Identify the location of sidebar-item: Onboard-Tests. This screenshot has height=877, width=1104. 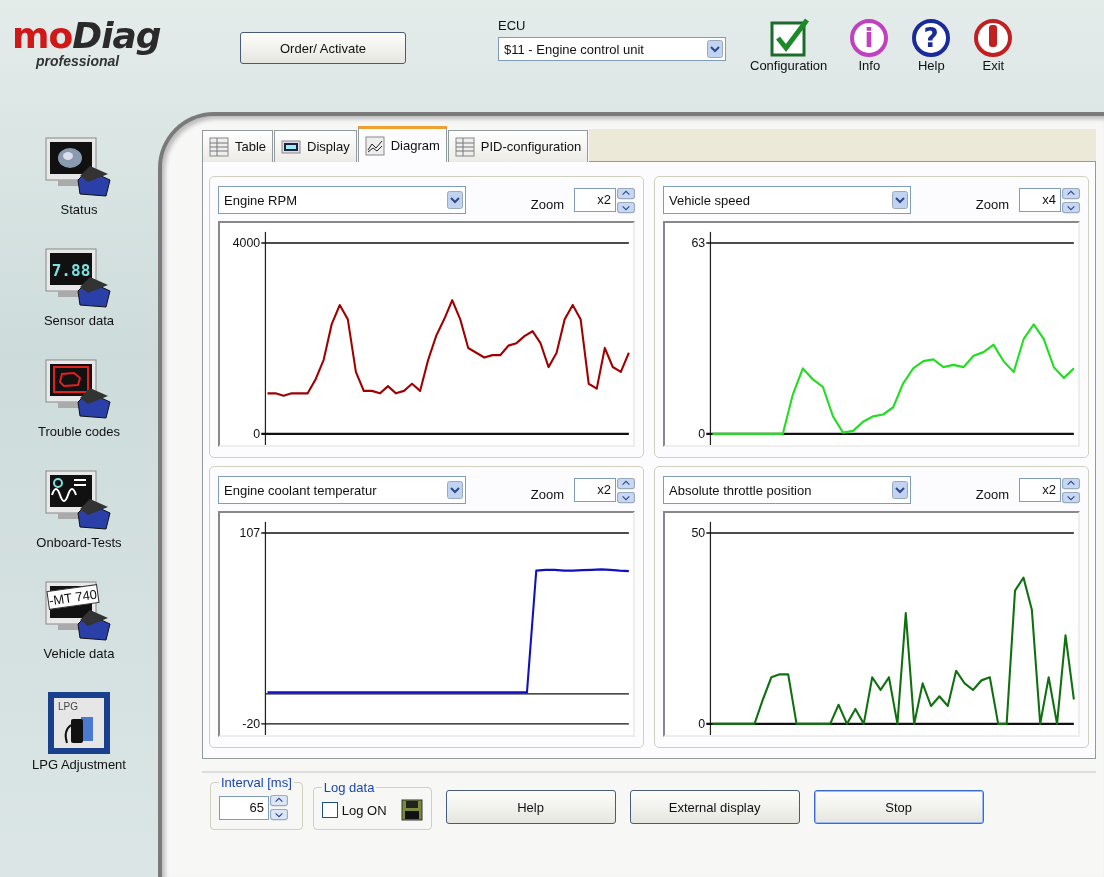
(79, 509).